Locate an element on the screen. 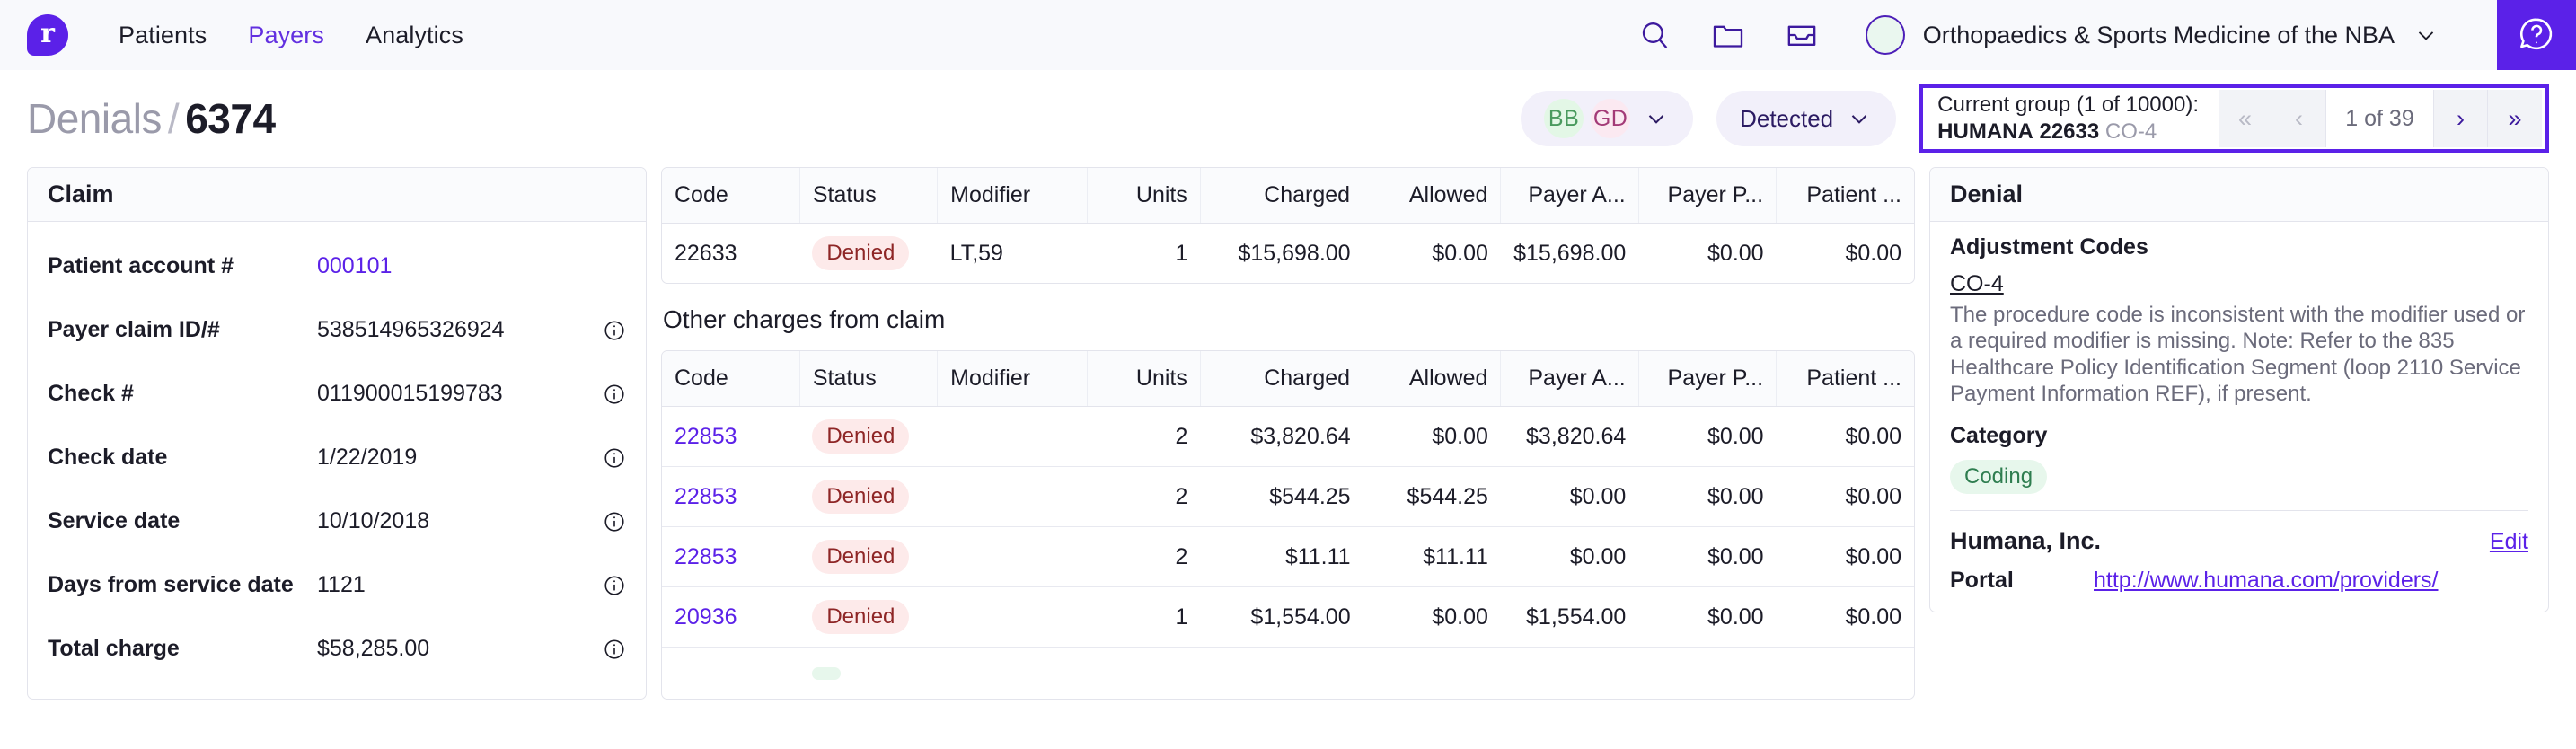  breadcrumb-parent: Denials is located at coordinates (94, 118).